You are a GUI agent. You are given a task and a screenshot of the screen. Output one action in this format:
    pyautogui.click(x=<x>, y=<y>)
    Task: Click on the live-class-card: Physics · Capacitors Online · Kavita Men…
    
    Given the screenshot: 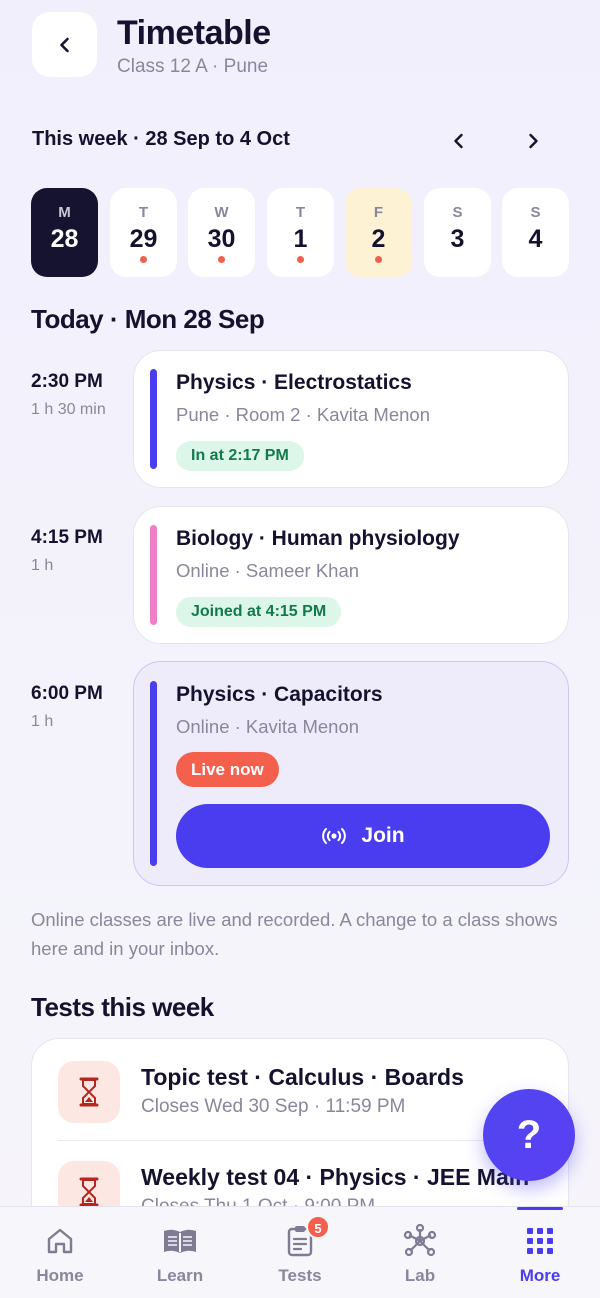 What is the action you would take?
    pyautogui.click(x=351, y=773)
    